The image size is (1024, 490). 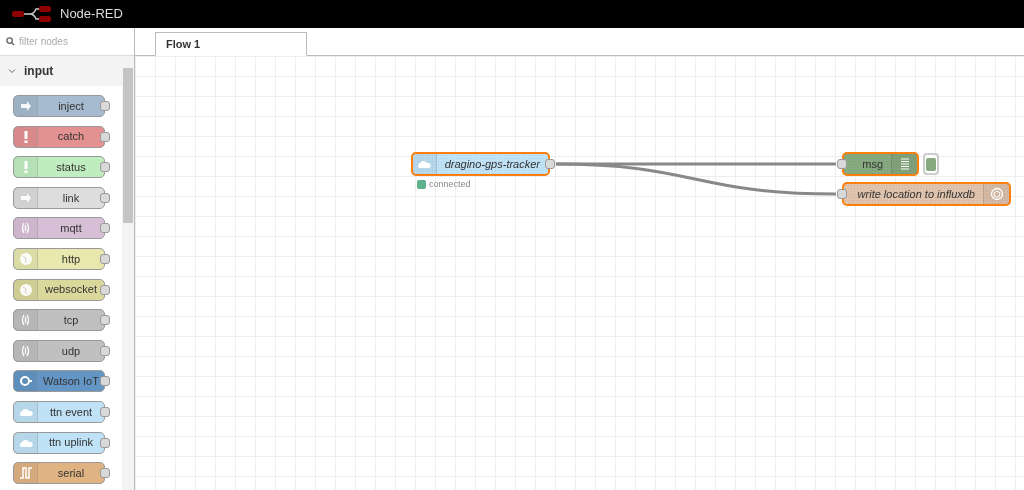 I want to click on debug-toggle-button, so click(x=931, y=164).